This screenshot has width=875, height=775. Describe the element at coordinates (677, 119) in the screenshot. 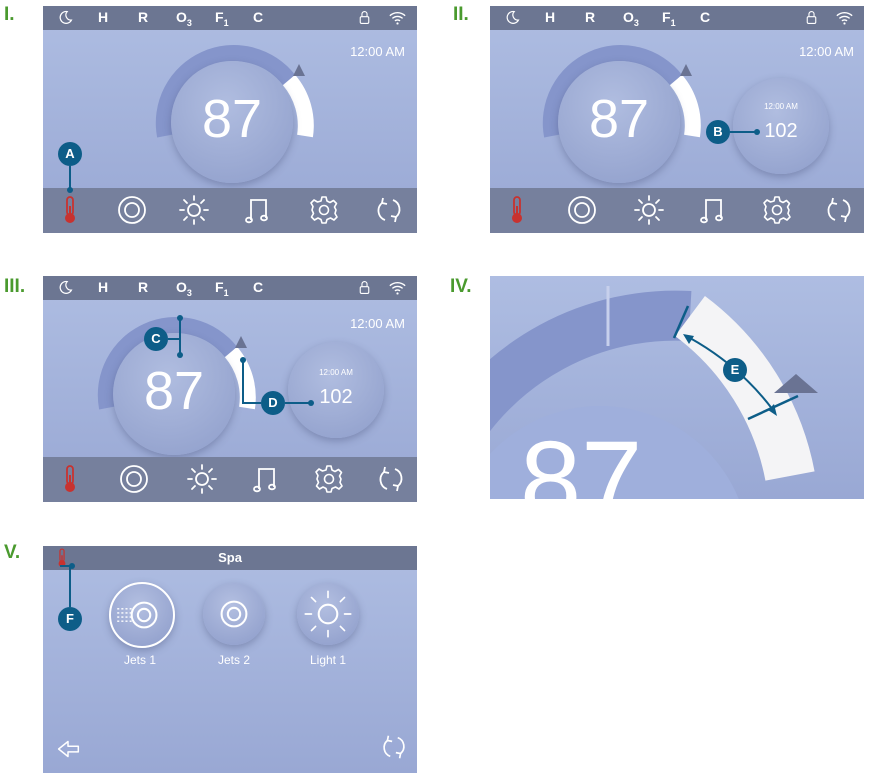

I see `screen-main-ii: H R O3 F1 C 12:00 AM 87 12:00 AM 102` at that location.